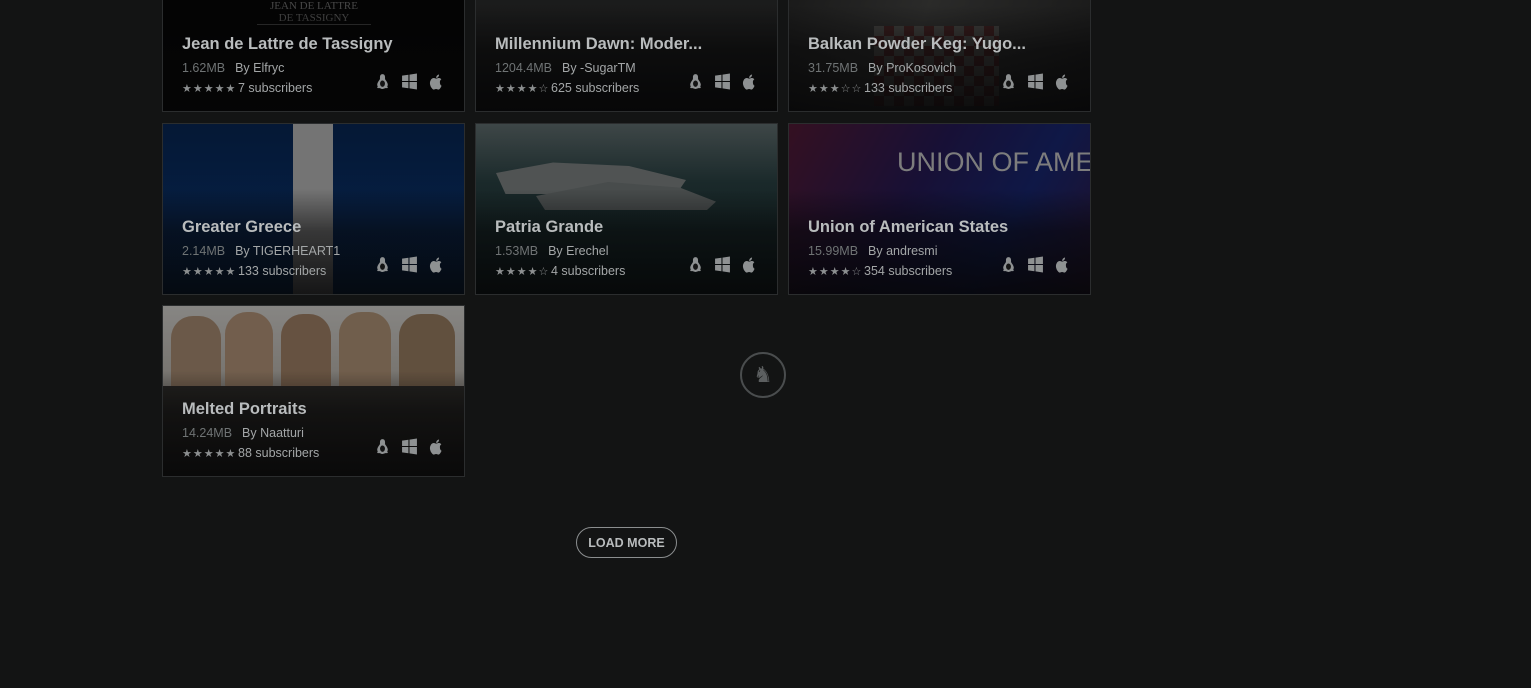 This screenshot has width=1531, height=688. Describe the element at coordinates (833, 251) in the screenshot. I see `mod-size: 15.99MB` at that location.